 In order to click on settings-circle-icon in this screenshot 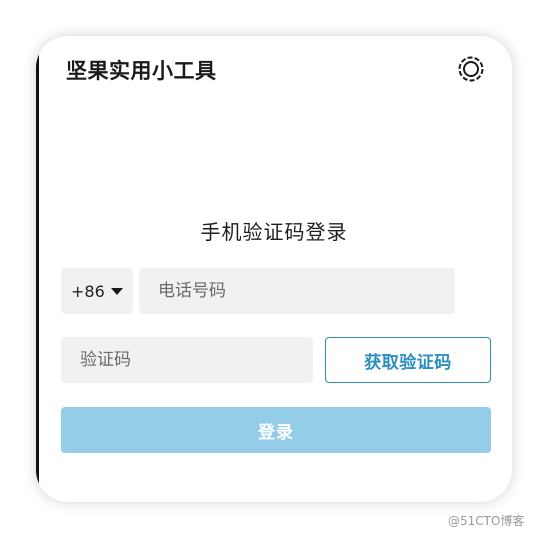, I will do `click(471, 69)`.